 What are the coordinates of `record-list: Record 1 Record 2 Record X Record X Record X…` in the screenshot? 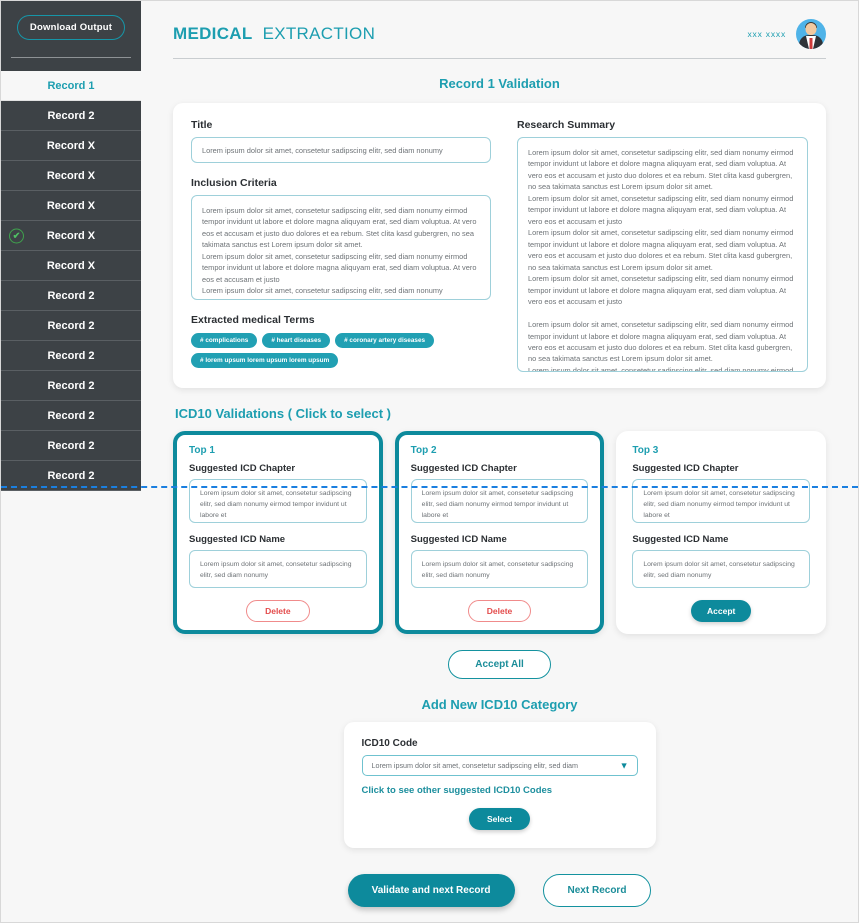 It's located at (71, 281).